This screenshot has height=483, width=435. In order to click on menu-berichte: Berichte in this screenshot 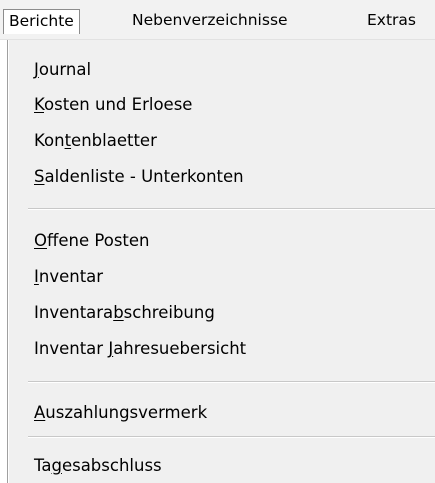, I will do `click(41, 21)`.